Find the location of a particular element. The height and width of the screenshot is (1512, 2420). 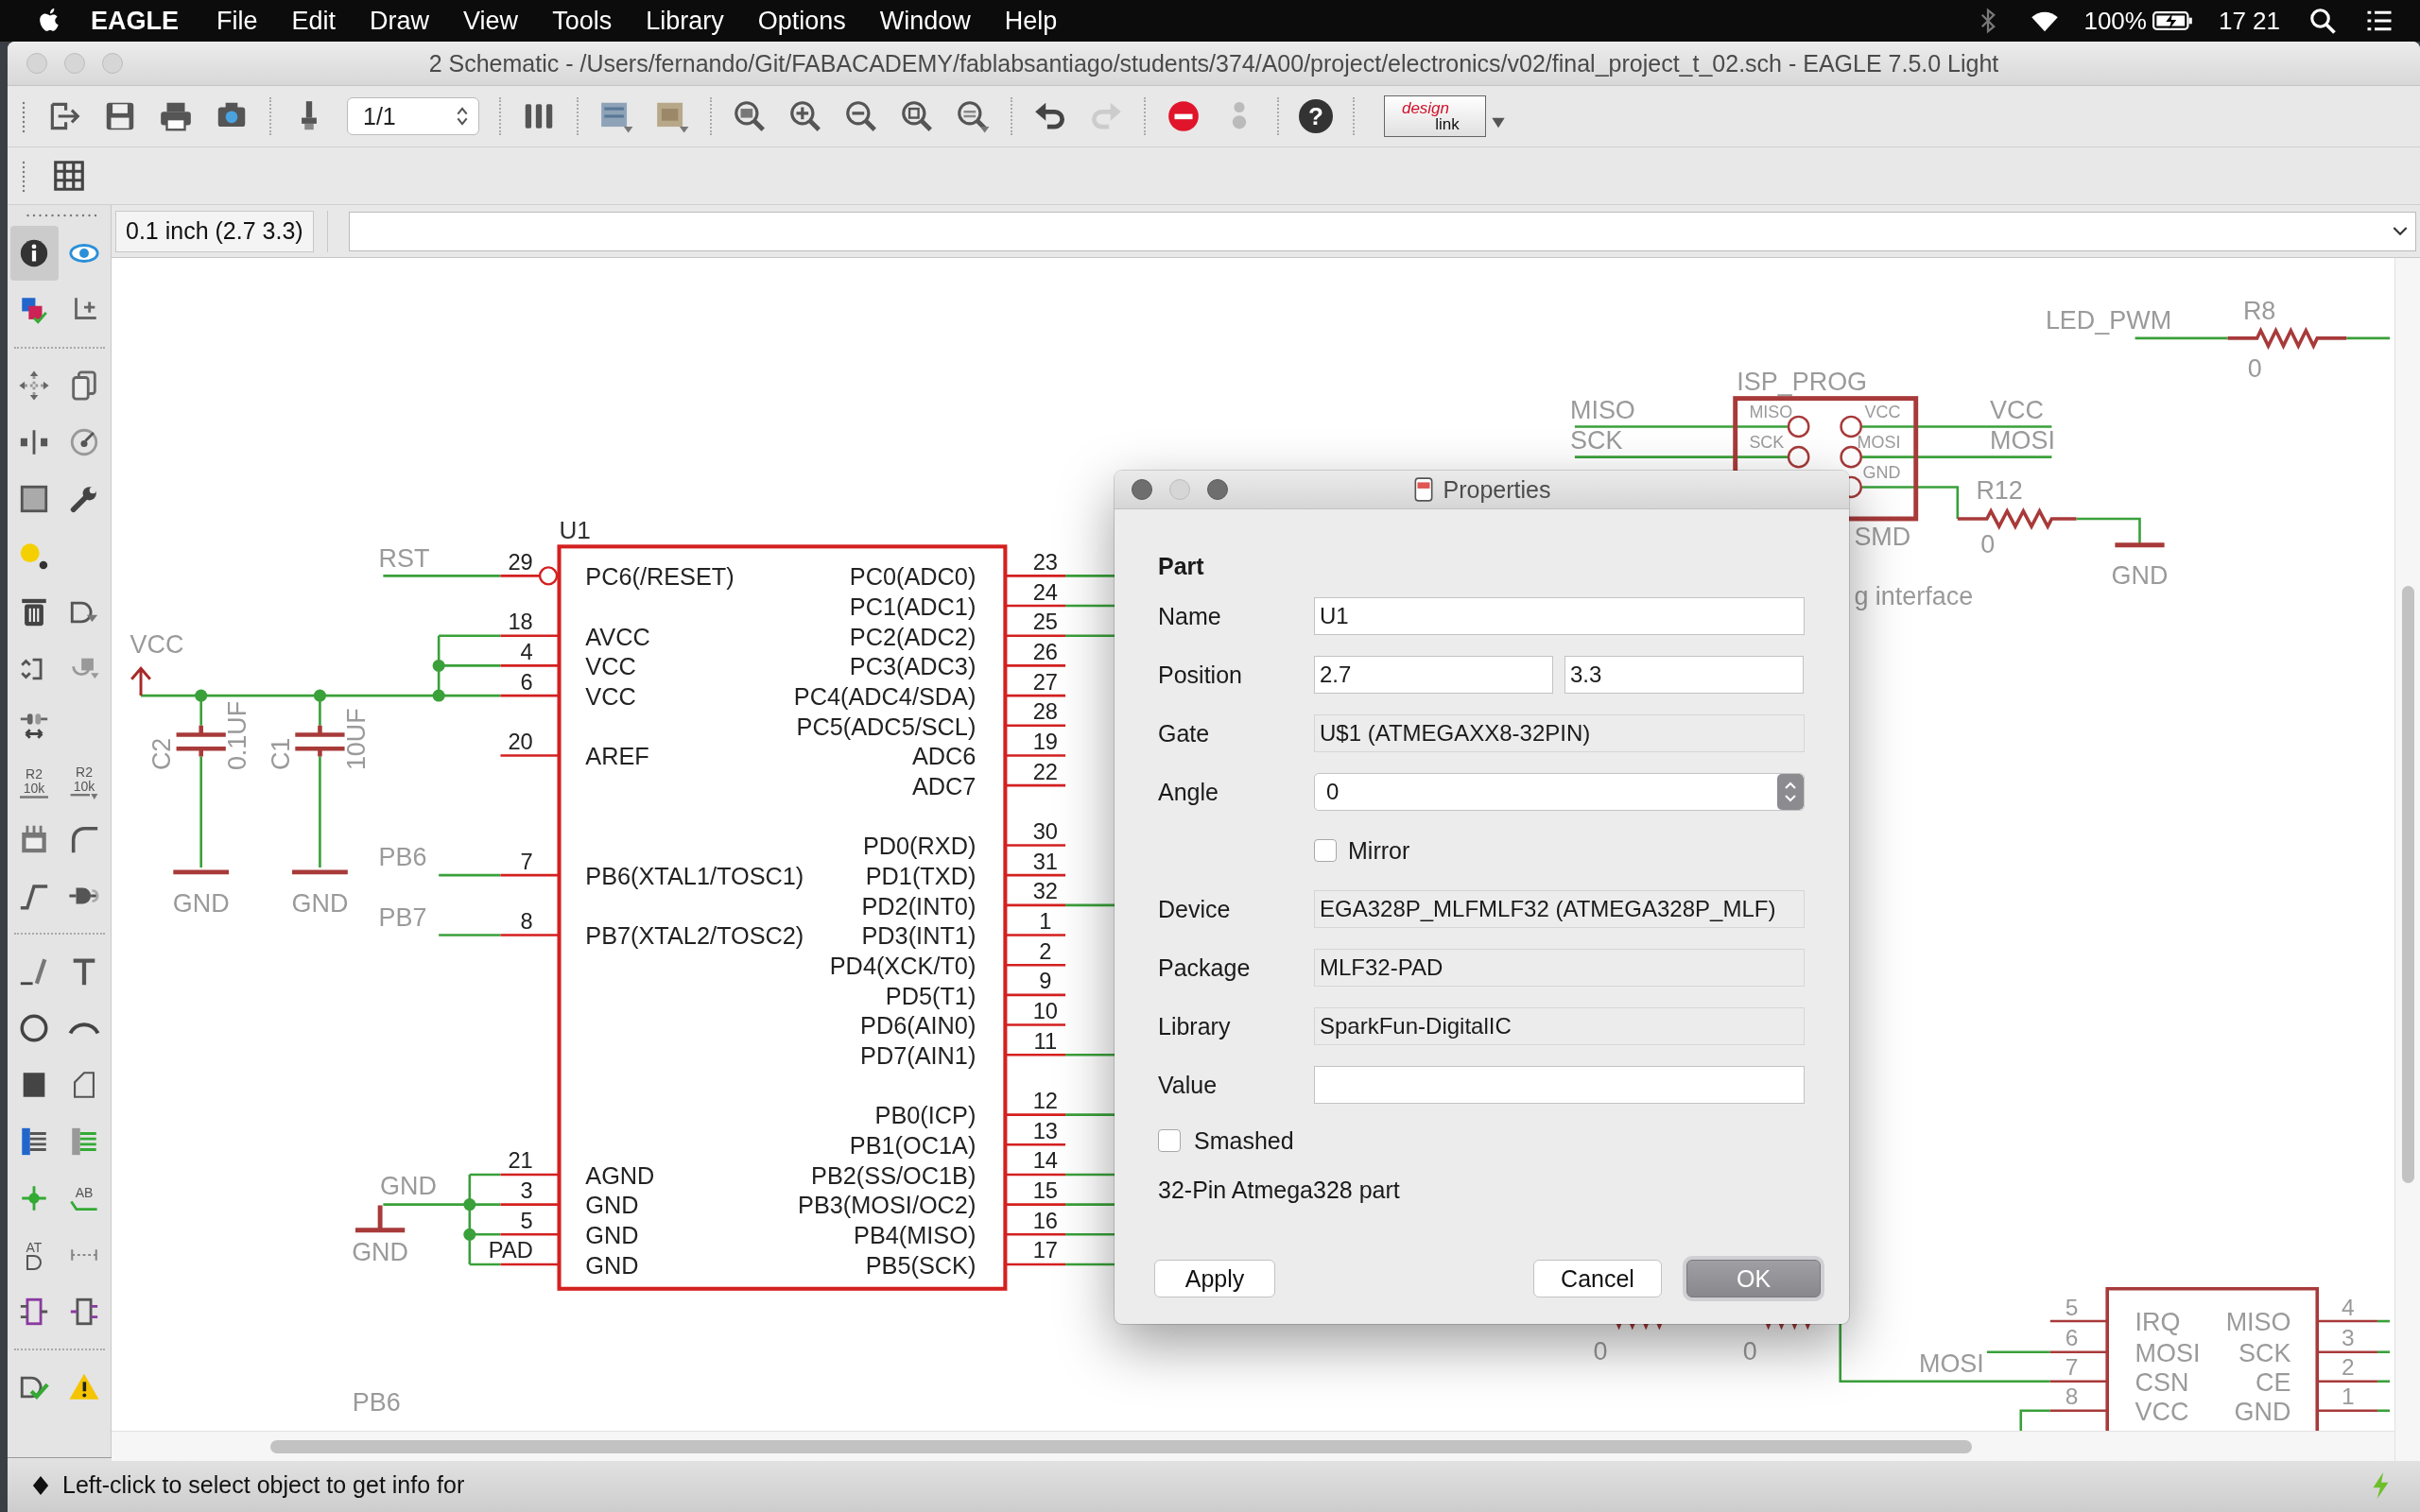

dialog-button: Cancel is located at coordinates (1597, 1278).